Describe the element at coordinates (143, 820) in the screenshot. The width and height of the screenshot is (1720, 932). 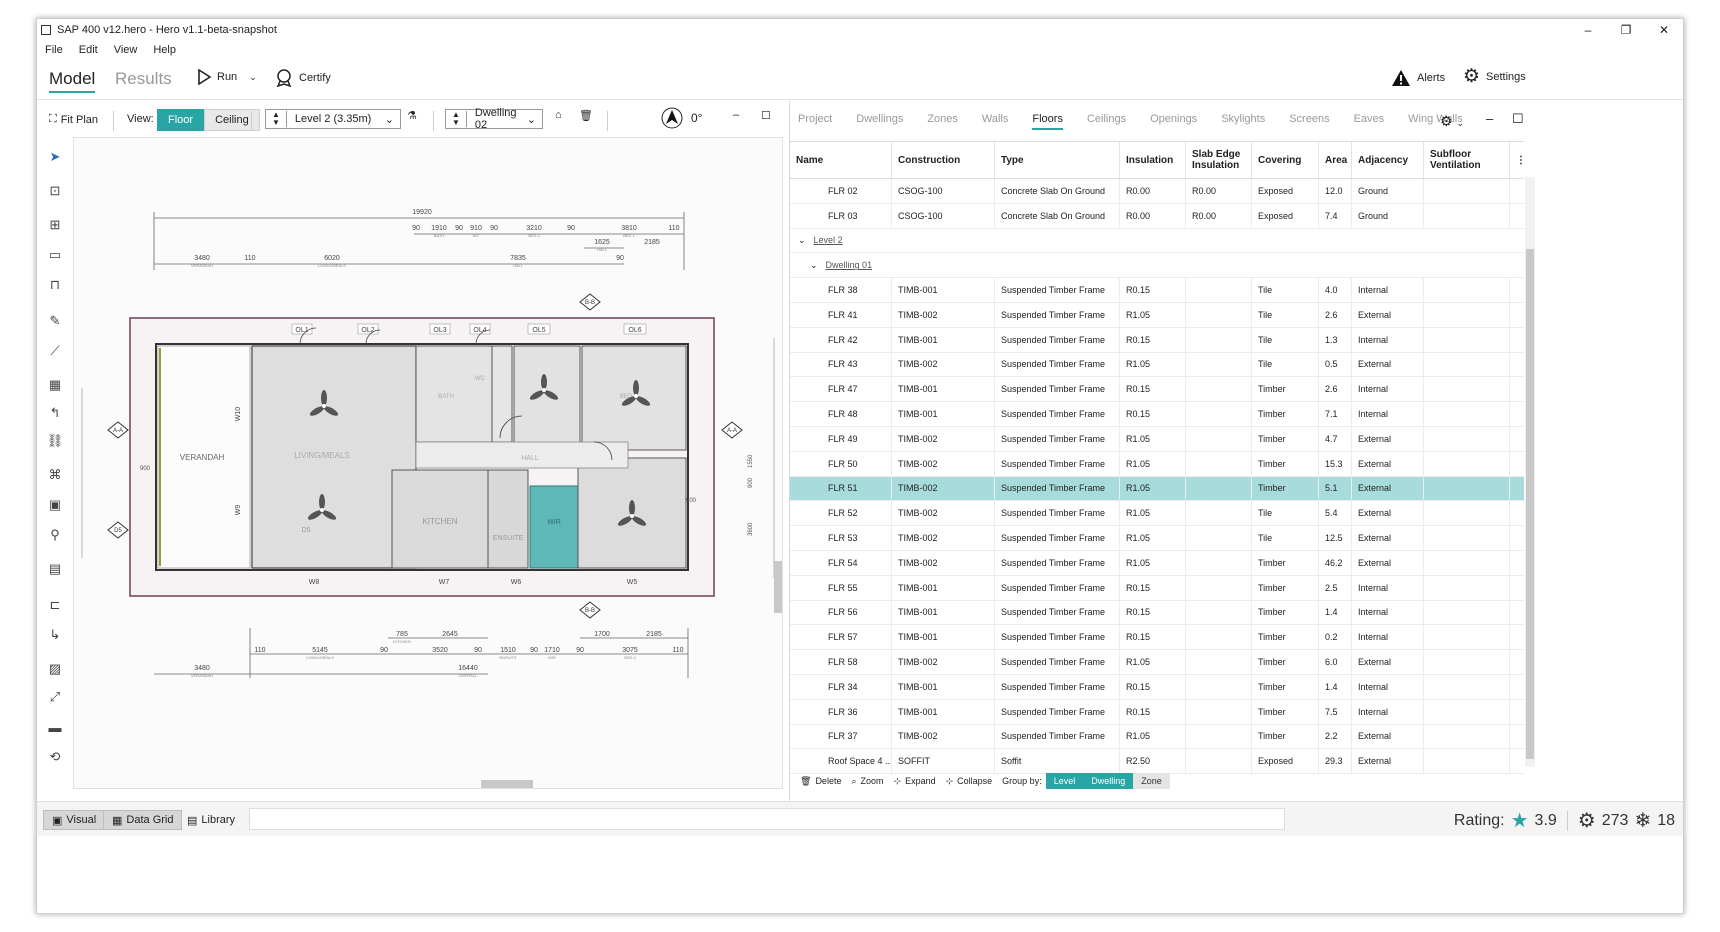
I see `data-grid-button: ▦ Data Grid` at that location.